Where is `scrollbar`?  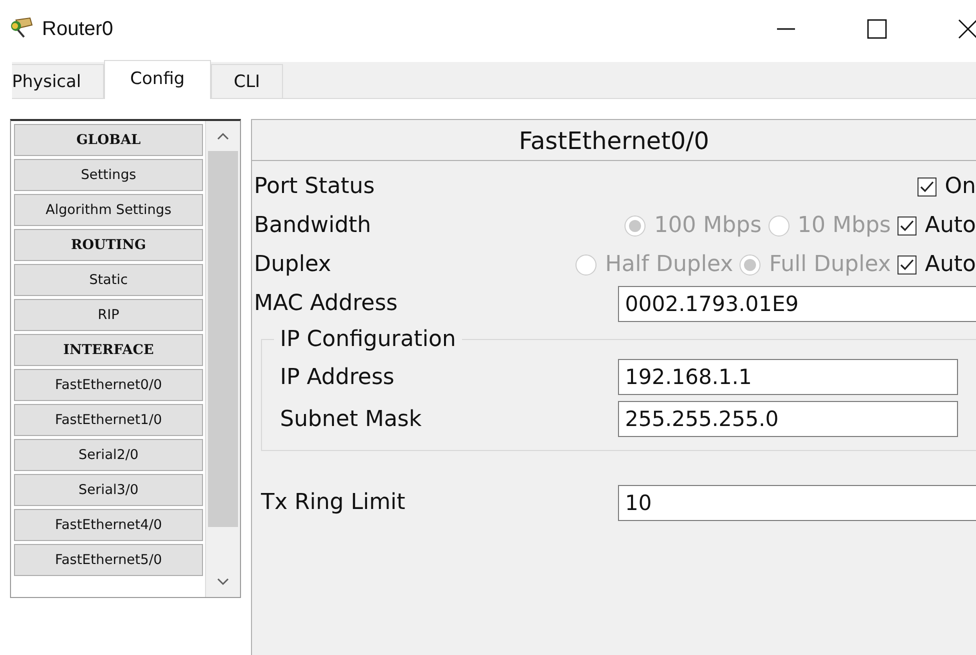 scrollbar is located at coordinates (222, 359).